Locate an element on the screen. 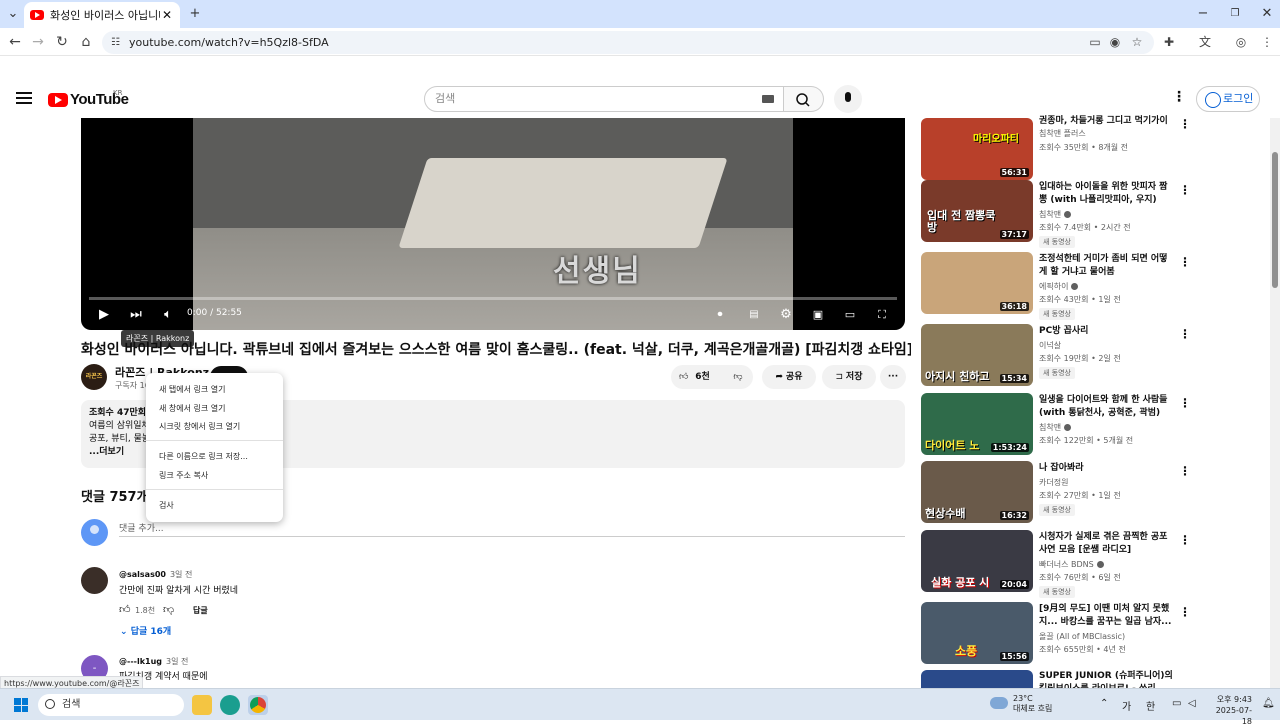 This screenshot has width=1280, height=727. search-input: 검색 is located at coordinates (604, 99).